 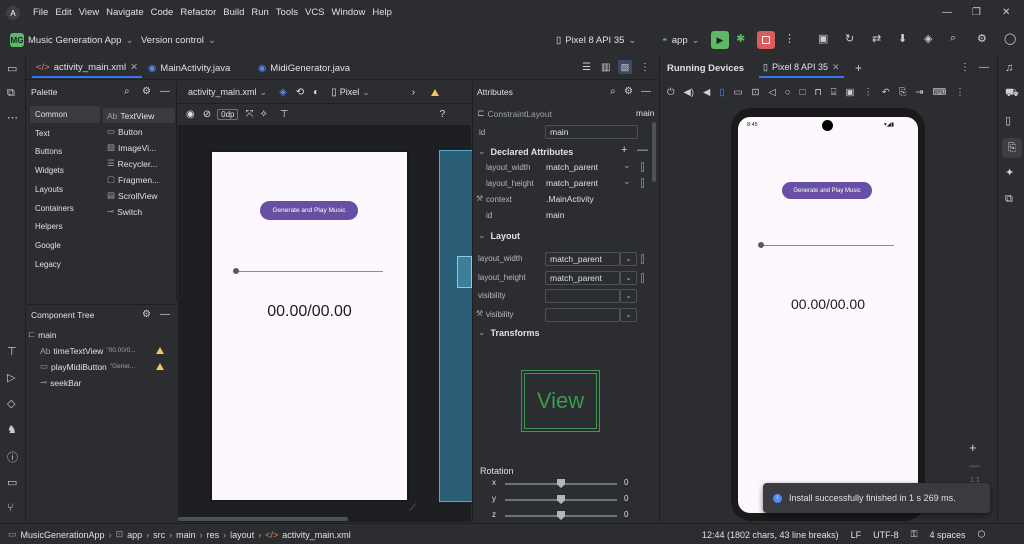 I want to click on power-icon: ⏻, so click(x=671, y=92).